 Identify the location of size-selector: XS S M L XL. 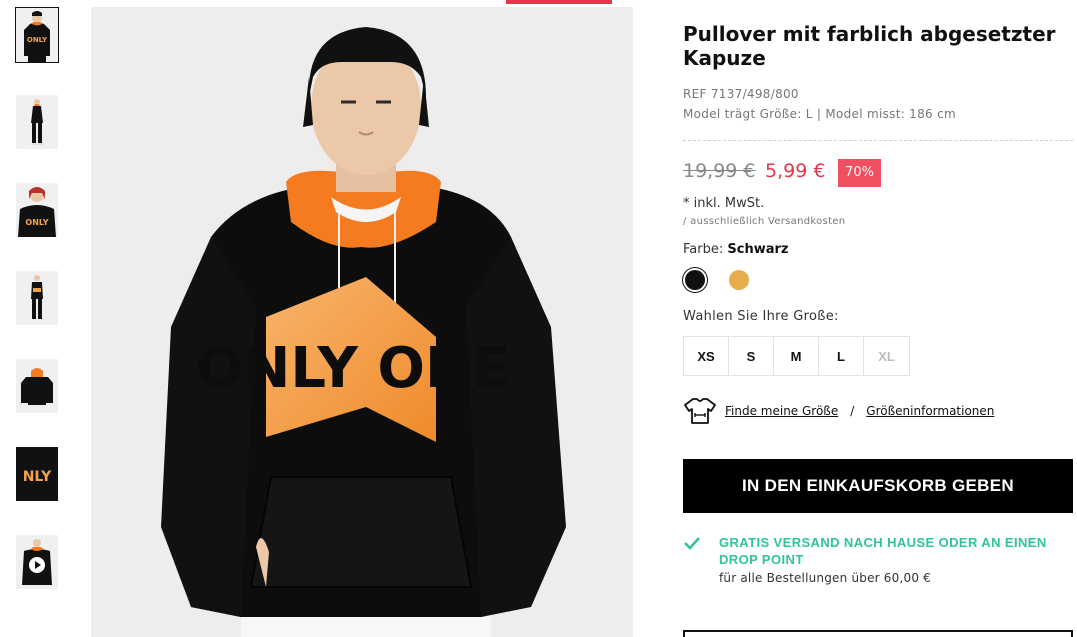
(796, 356).